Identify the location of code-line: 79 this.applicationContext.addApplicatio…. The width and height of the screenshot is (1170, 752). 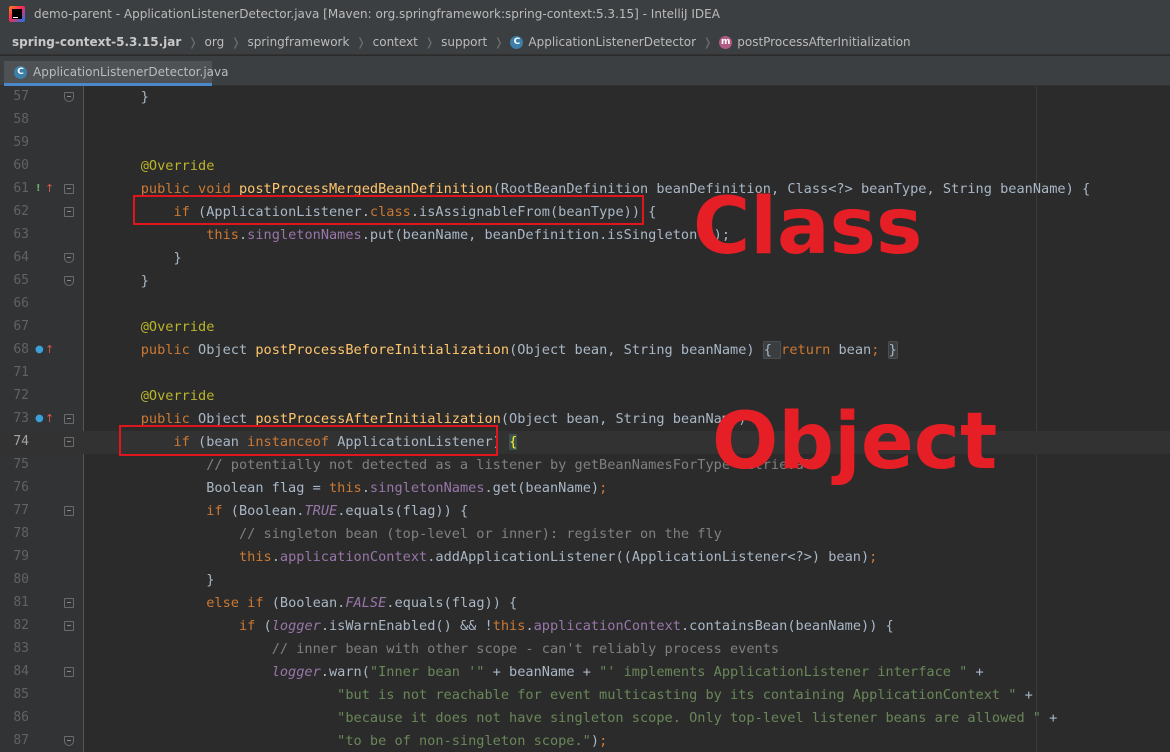
(585, 557).